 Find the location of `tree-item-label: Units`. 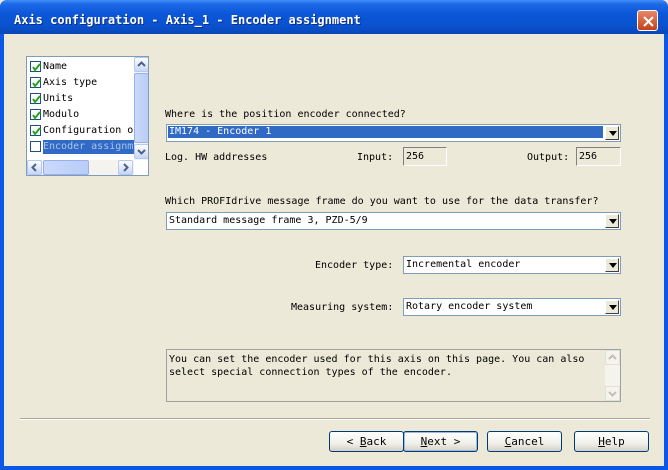

tree-item-label: Units is located at coordinates (58, 98).